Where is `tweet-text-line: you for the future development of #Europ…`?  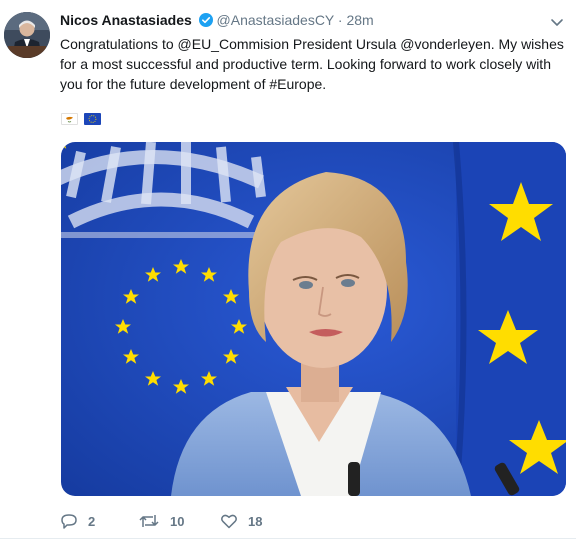
tweet-text-line: you for the future development of #Europ… is located at coordinates (193, 84).